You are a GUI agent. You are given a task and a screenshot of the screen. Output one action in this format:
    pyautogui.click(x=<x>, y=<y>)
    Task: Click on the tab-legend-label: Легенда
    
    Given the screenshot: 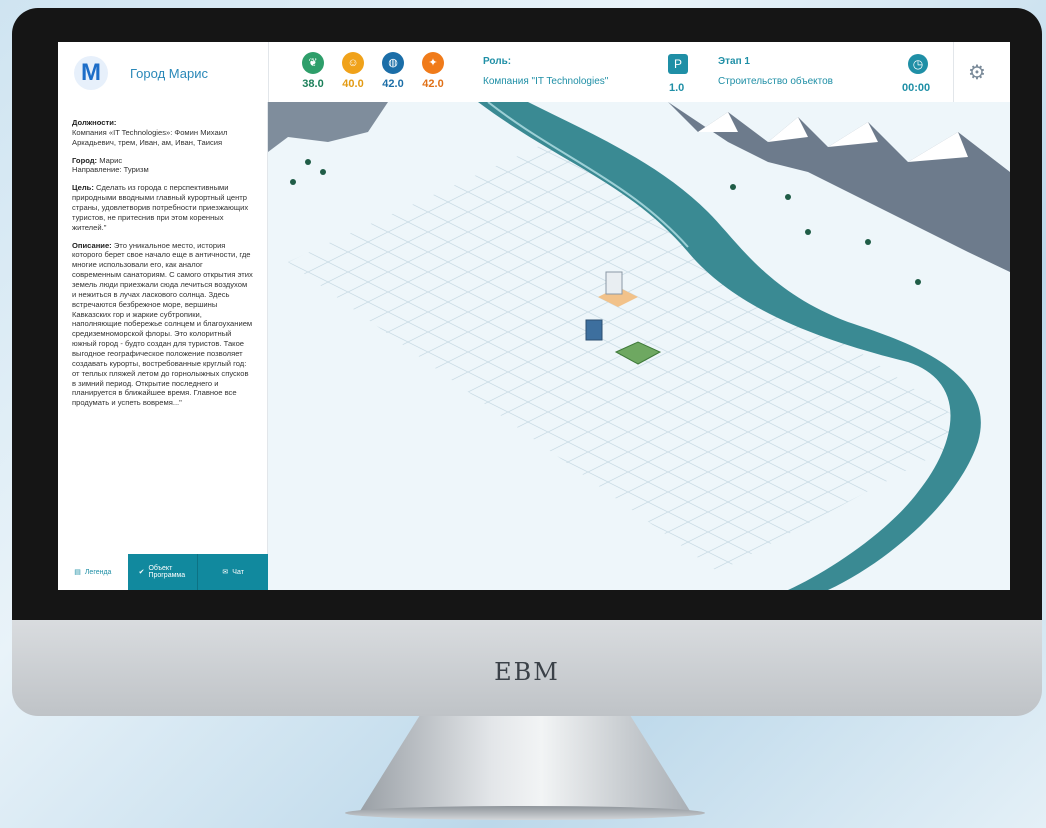 What is the action you would take?
    pyautogui.click(x=98, y=572)
    